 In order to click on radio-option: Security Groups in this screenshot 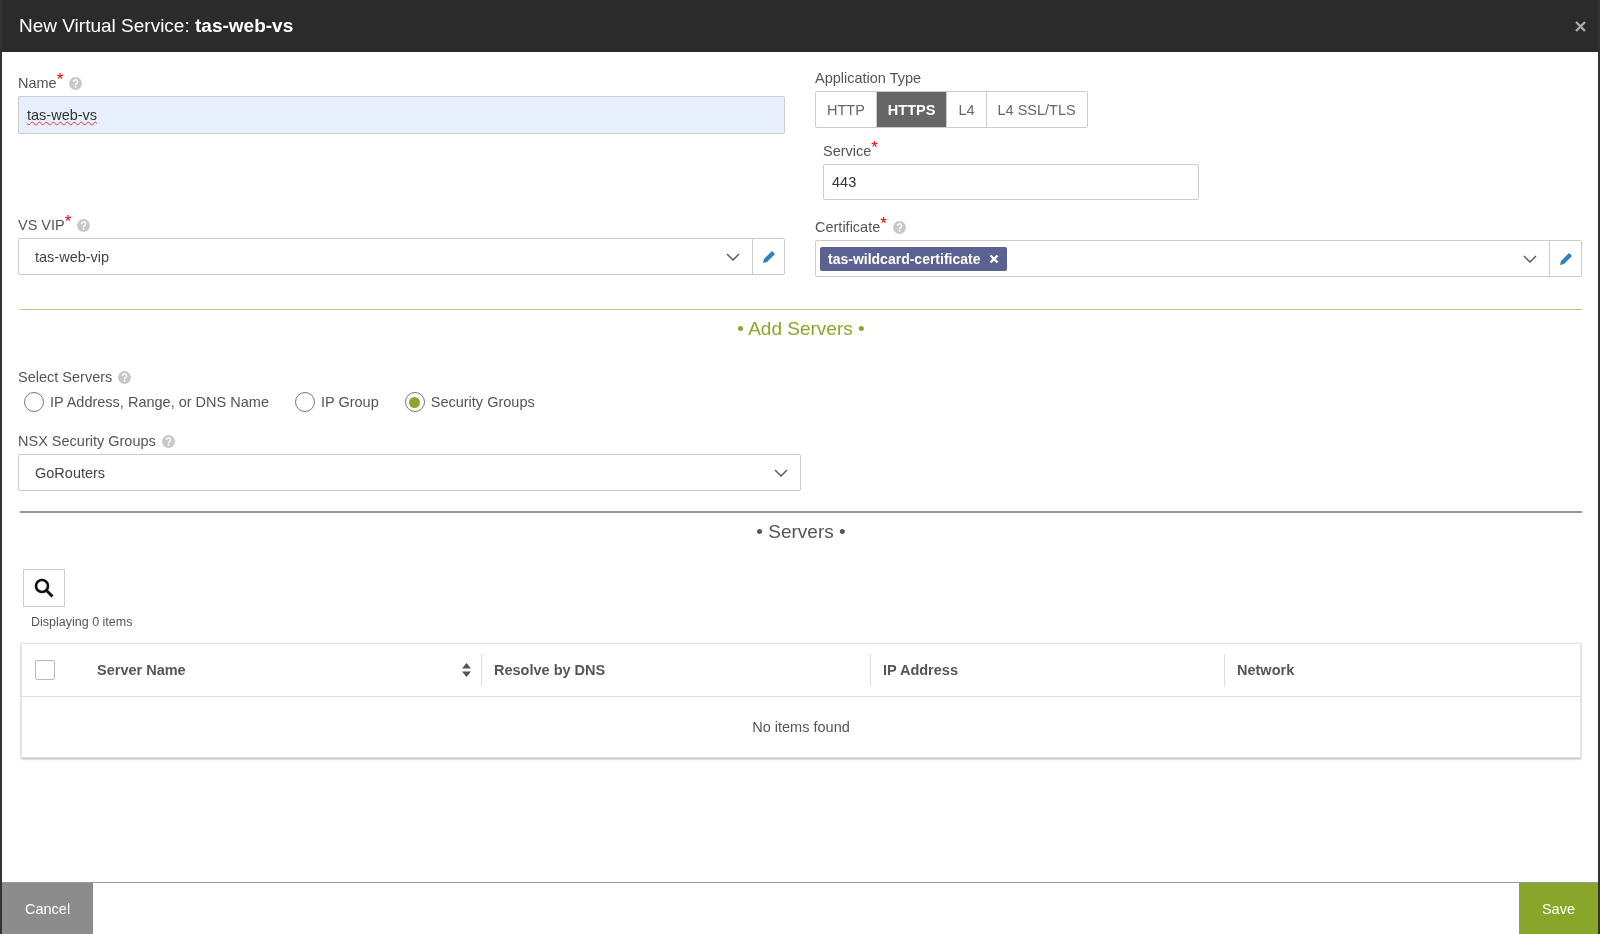, I will do `click(469, 402)`.